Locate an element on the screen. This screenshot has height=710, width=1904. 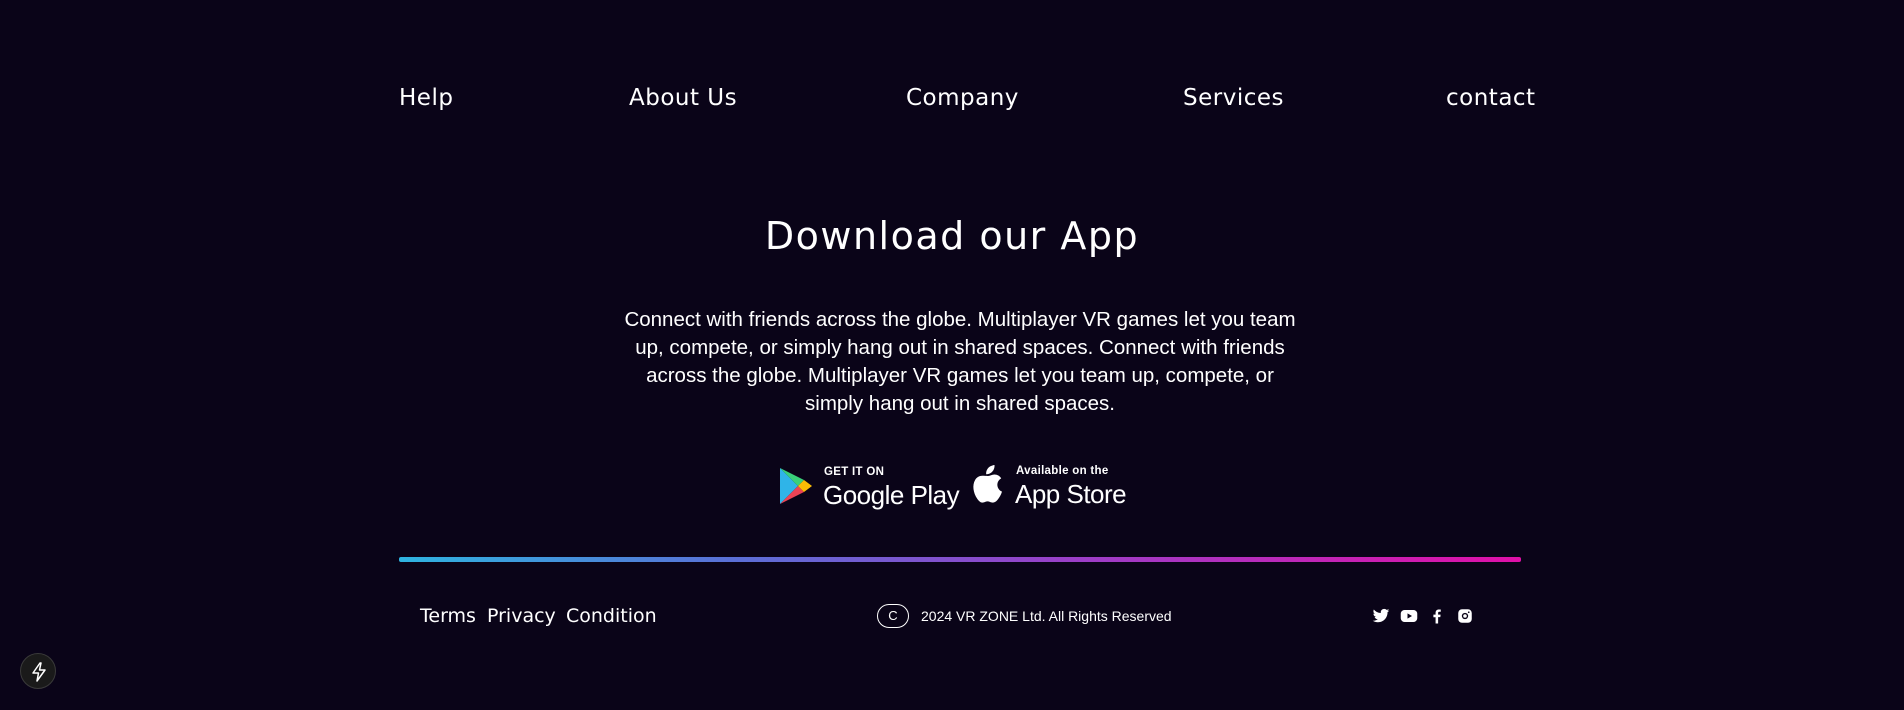
google-play-icon is located at coordinates (796, 488).